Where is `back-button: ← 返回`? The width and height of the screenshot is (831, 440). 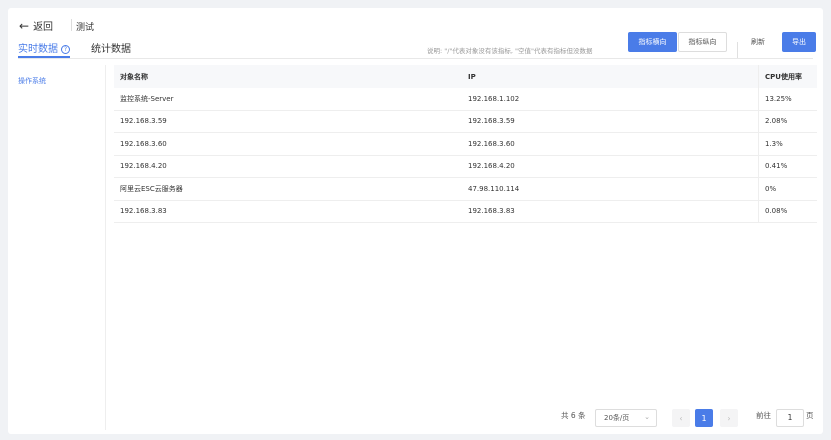
back-button: ← 返回 is located at coordinates (36, 26).